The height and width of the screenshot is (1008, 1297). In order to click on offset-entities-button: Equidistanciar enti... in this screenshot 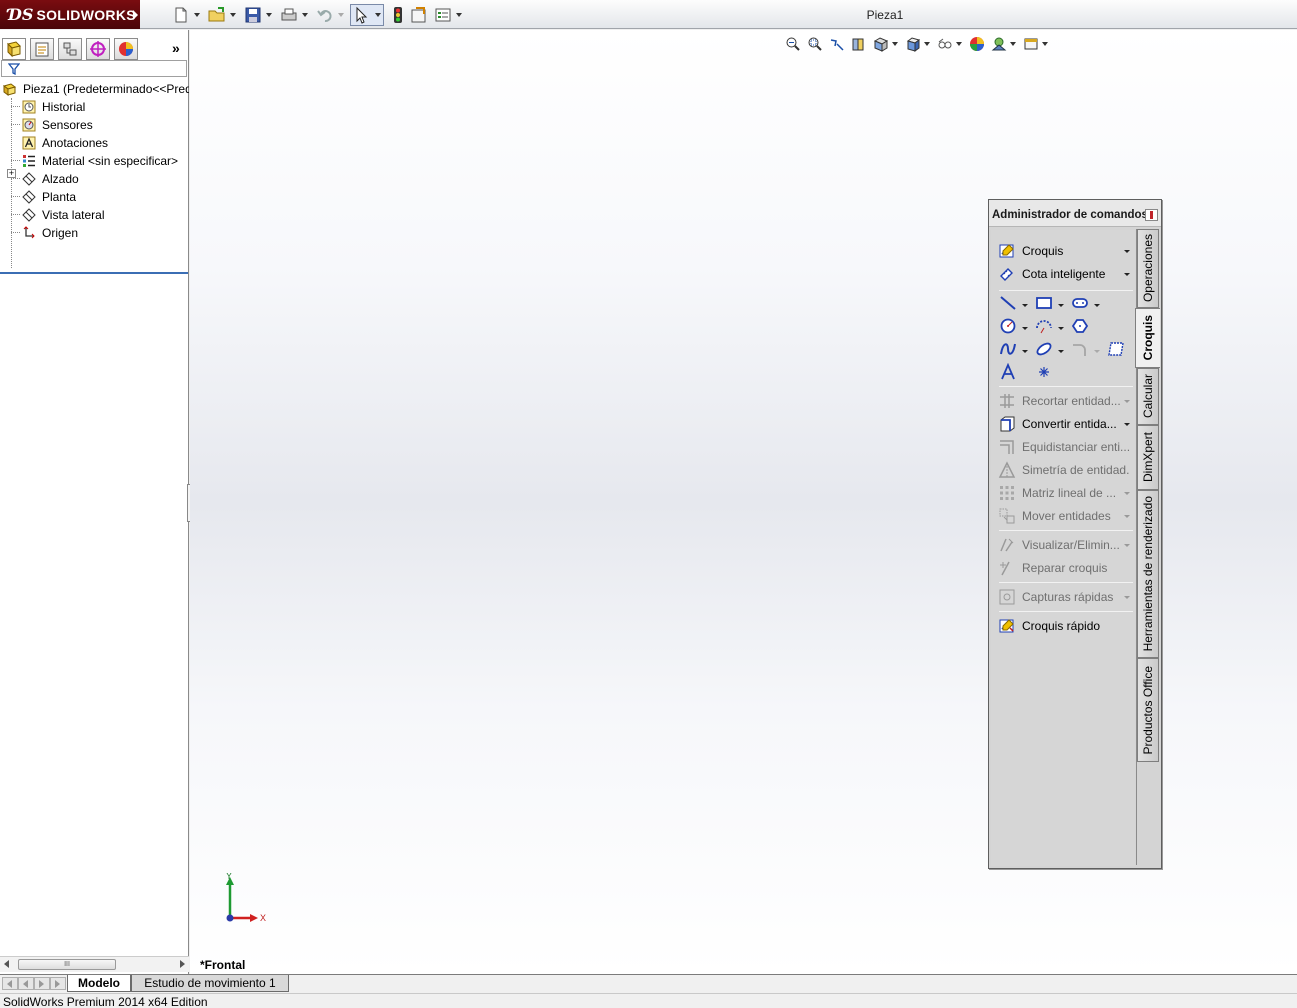, I will do `click(1065, 447)`.